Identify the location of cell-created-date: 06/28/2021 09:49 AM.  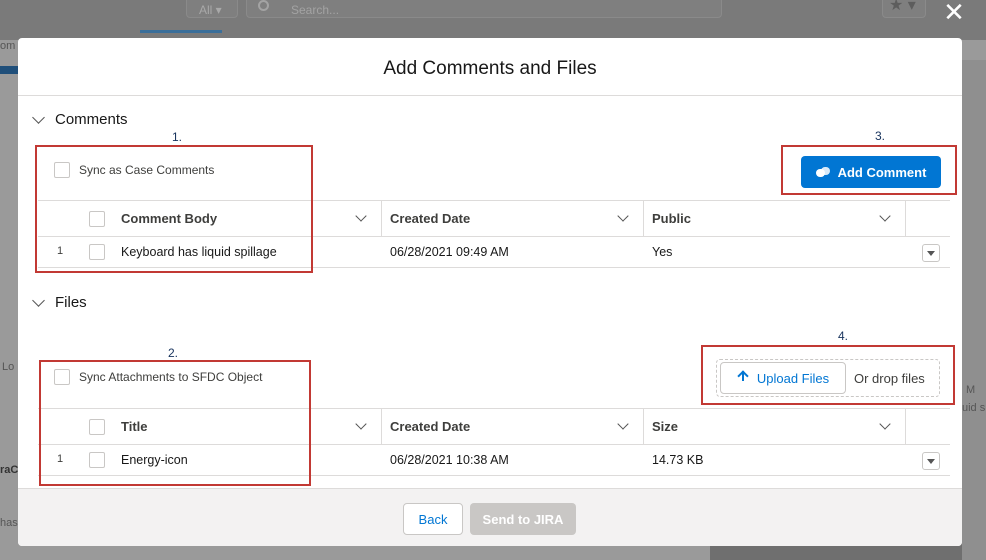
(449, 252).